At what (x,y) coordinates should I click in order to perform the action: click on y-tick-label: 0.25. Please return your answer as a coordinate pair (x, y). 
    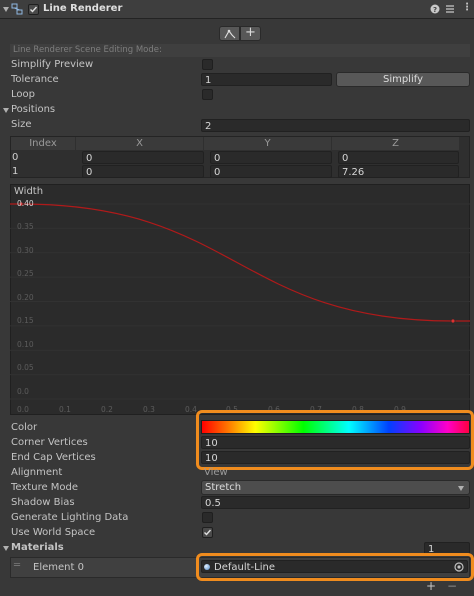
    Looking at the image, I should click on (25, 273).